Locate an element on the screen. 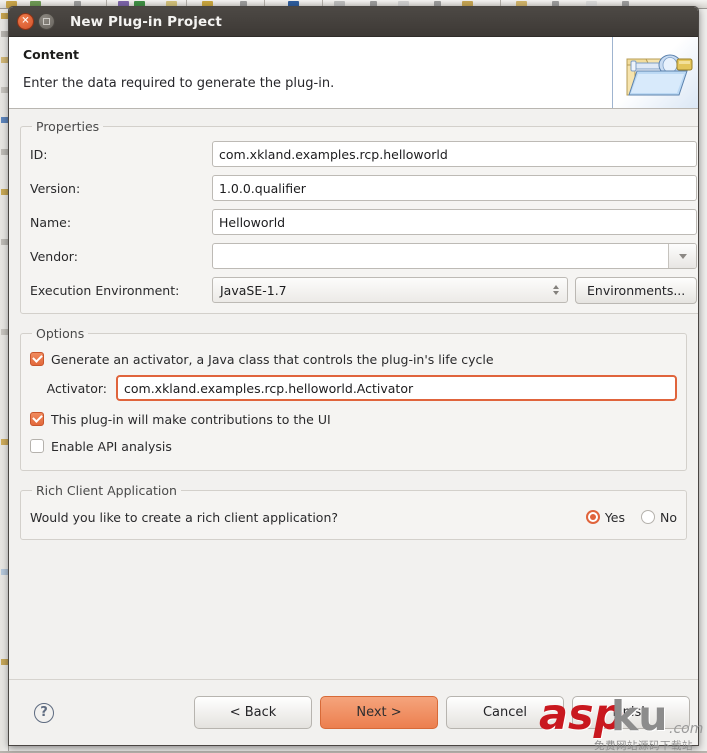 The height and width of the screenshot is (753, 707). field-row-id: ID: is located at coordinates (364, 154).